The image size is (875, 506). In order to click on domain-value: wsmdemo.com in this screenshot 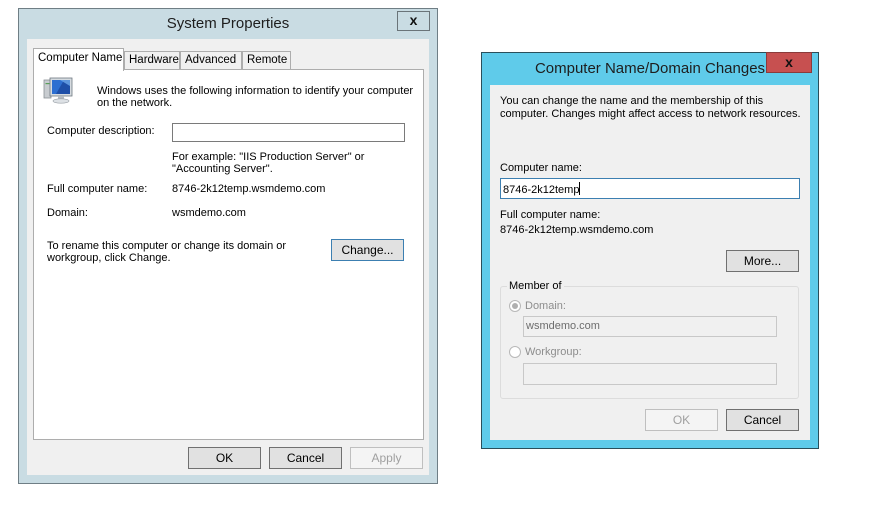, I will do `click(209, 213)`.